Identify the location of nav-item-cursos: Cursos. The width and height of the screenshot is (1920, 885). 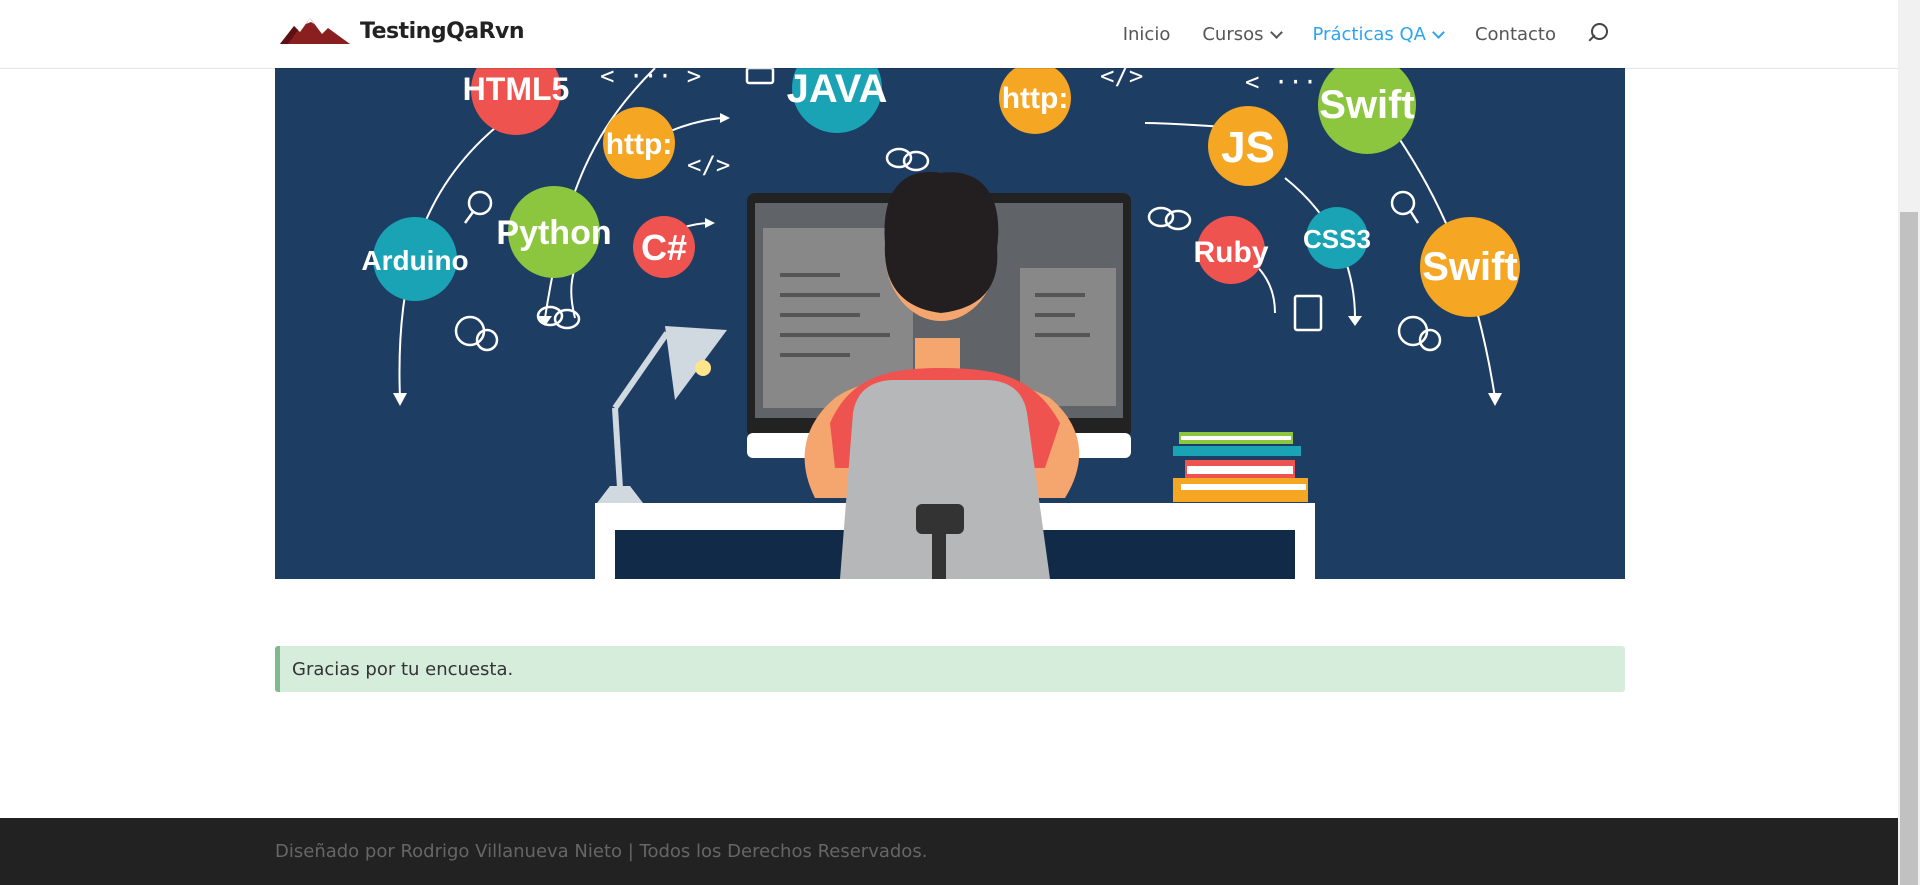
(1242, 34).